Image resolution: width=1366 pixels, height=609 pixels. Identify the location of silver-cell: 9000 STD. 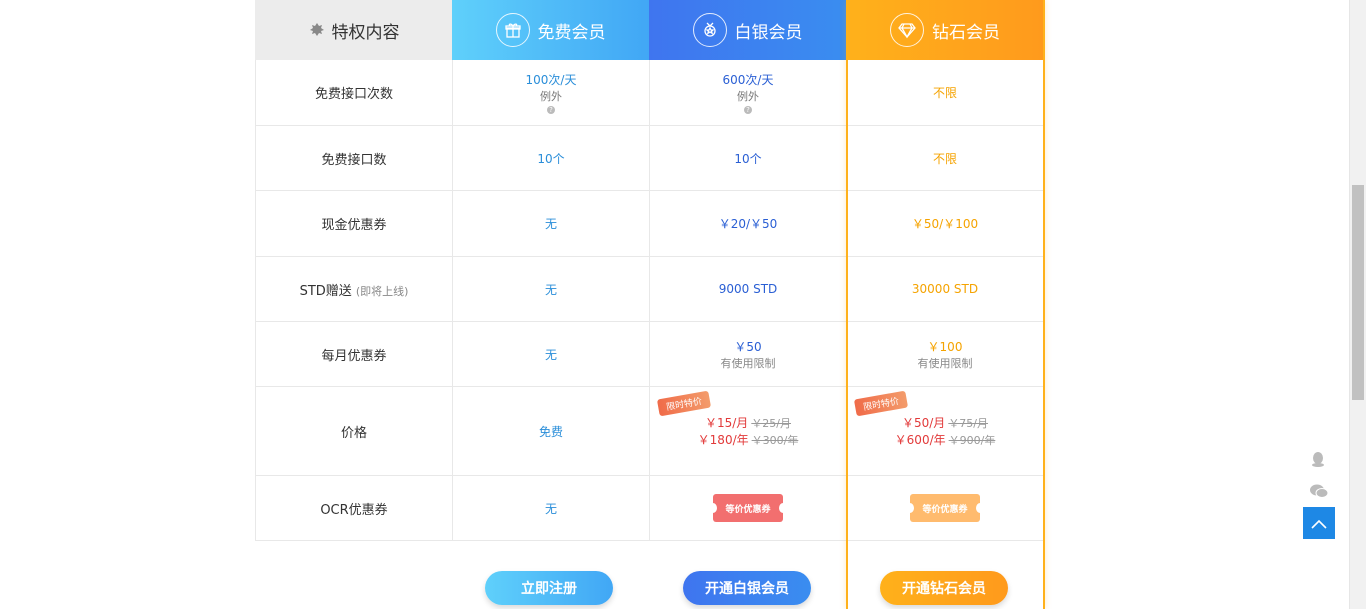
(747, 289).